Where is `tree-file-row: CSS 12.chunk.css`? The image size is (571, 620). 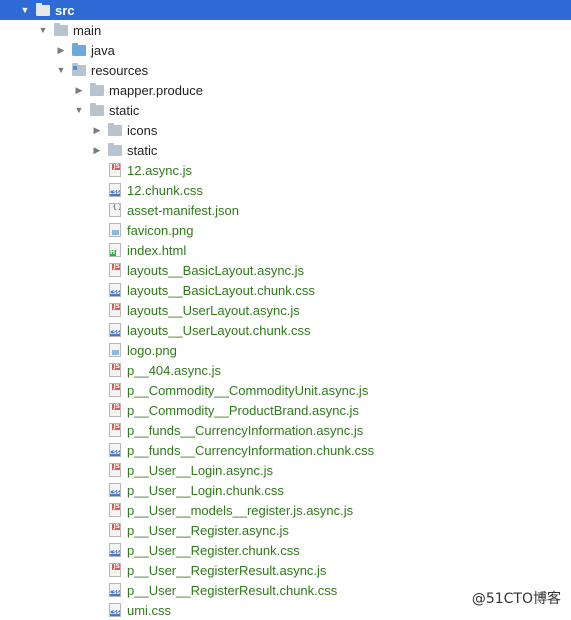
tree-file-row: CSS 12.chunk.css is located at coordinates (285, 190).